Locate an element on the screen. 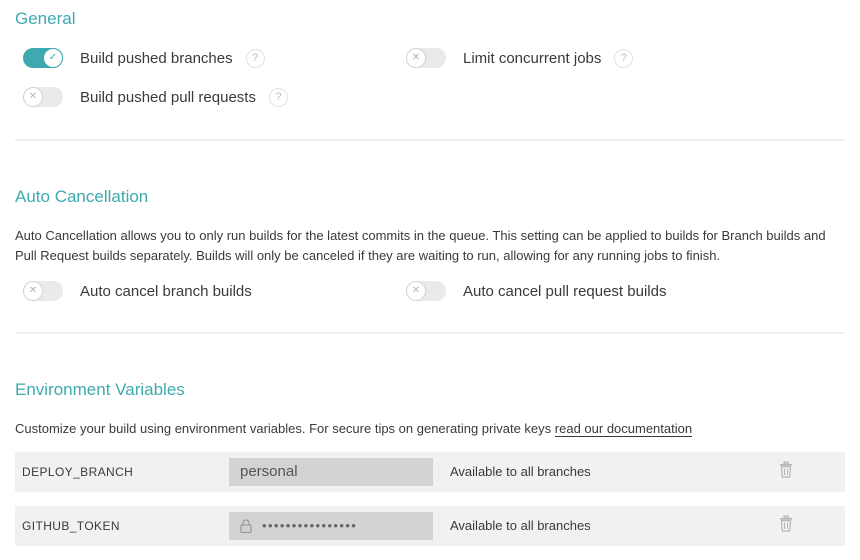  limit-concurrent-jobs-label: Limit concurrent jobs is located at coordinates (532, 58).